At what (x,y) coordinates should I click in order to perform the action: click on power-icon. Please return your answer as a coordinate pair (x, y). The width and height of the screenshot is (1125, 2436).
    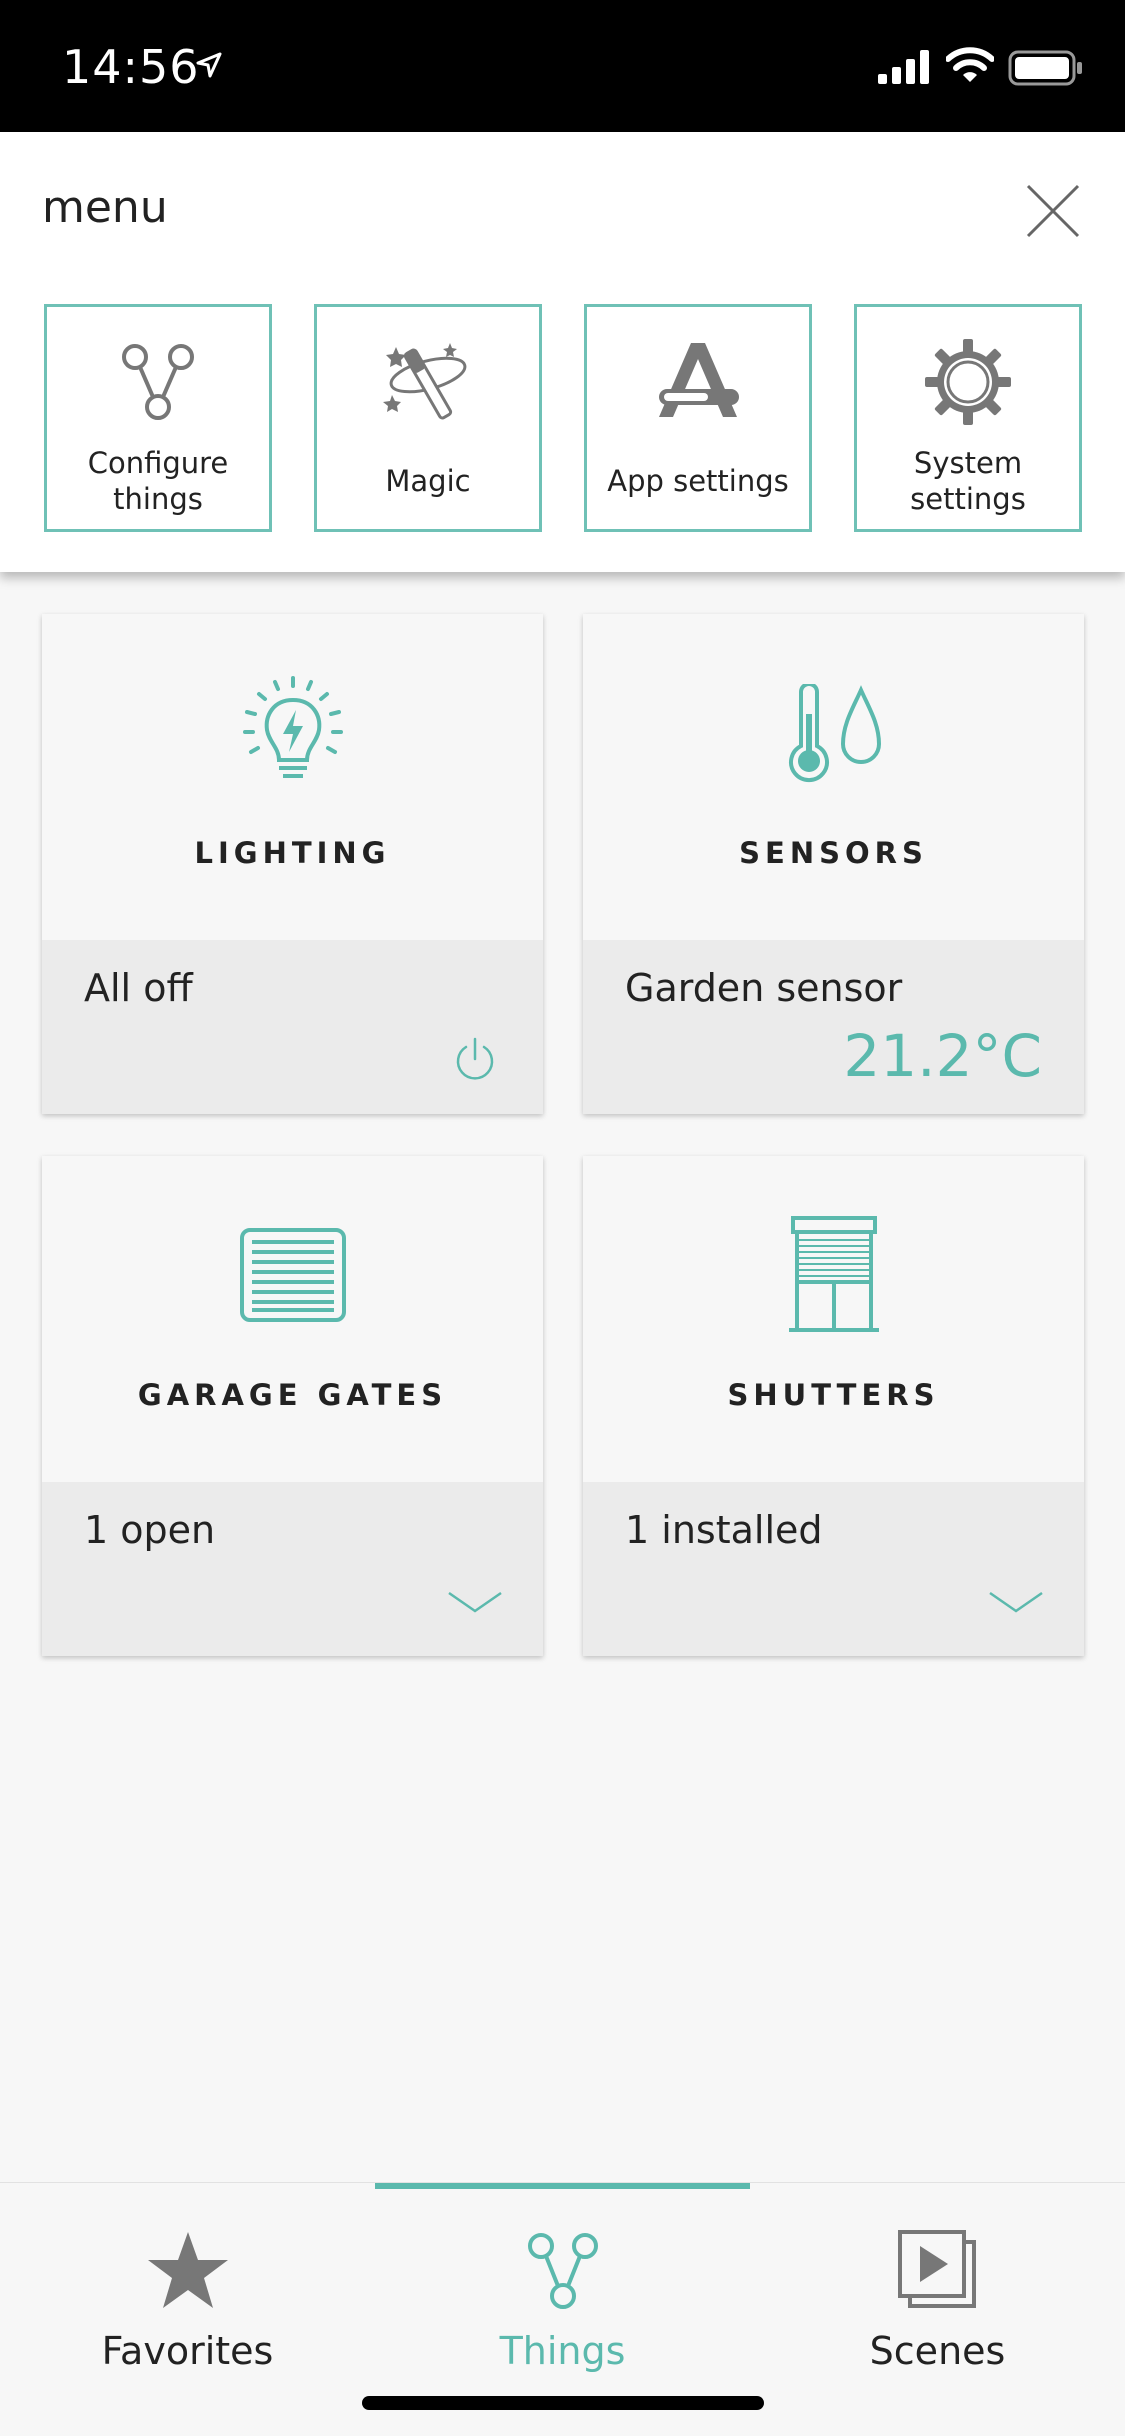
    Looking at the image, I should click on (475, 1060).